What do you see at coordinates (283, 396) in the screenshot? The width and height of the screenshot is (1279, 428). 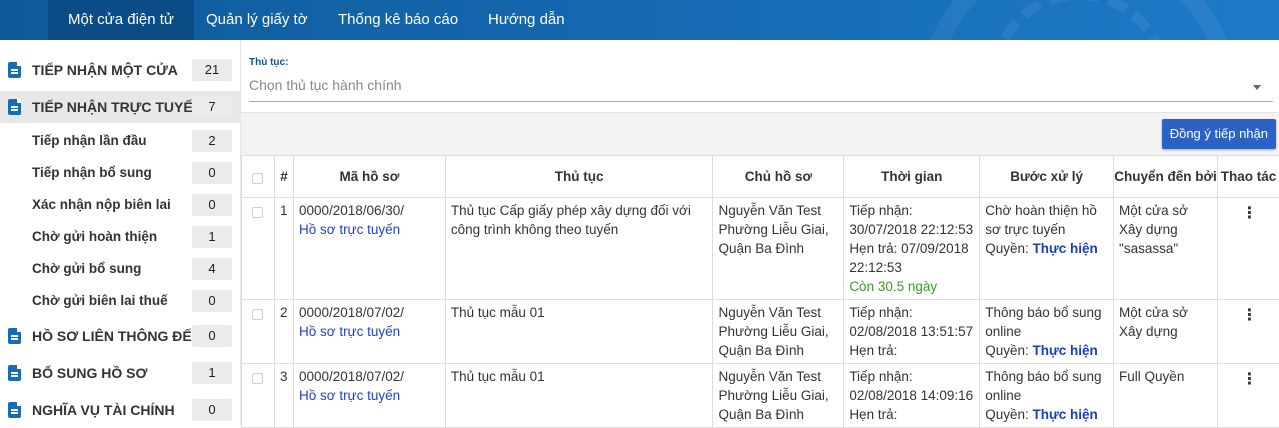 I see `row-number: 3` at bounding box center [283, 396].